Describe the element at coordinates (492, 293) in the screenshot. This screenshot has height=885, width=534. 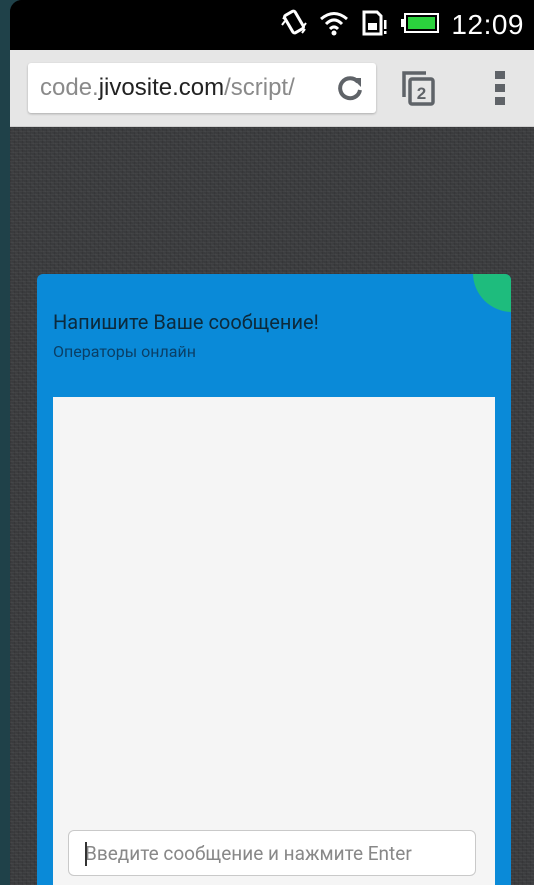
I see `online-indicator` at that location.